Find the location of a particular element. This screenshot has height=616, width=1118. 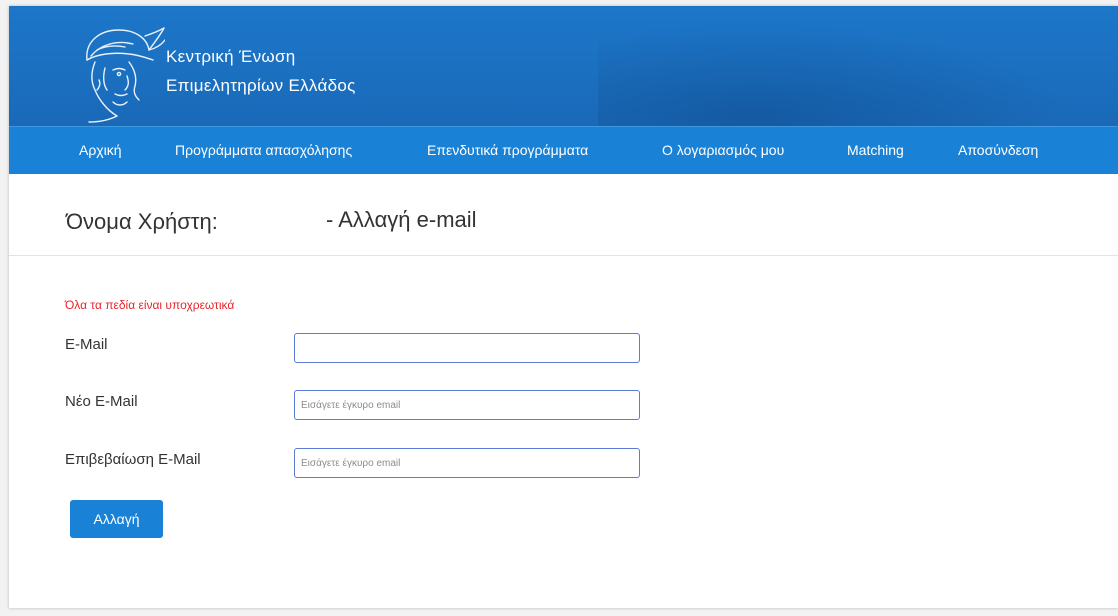

organization-name-line2: Επιμελητηρίων Ελλάδος is located at coordinates (261, 85).